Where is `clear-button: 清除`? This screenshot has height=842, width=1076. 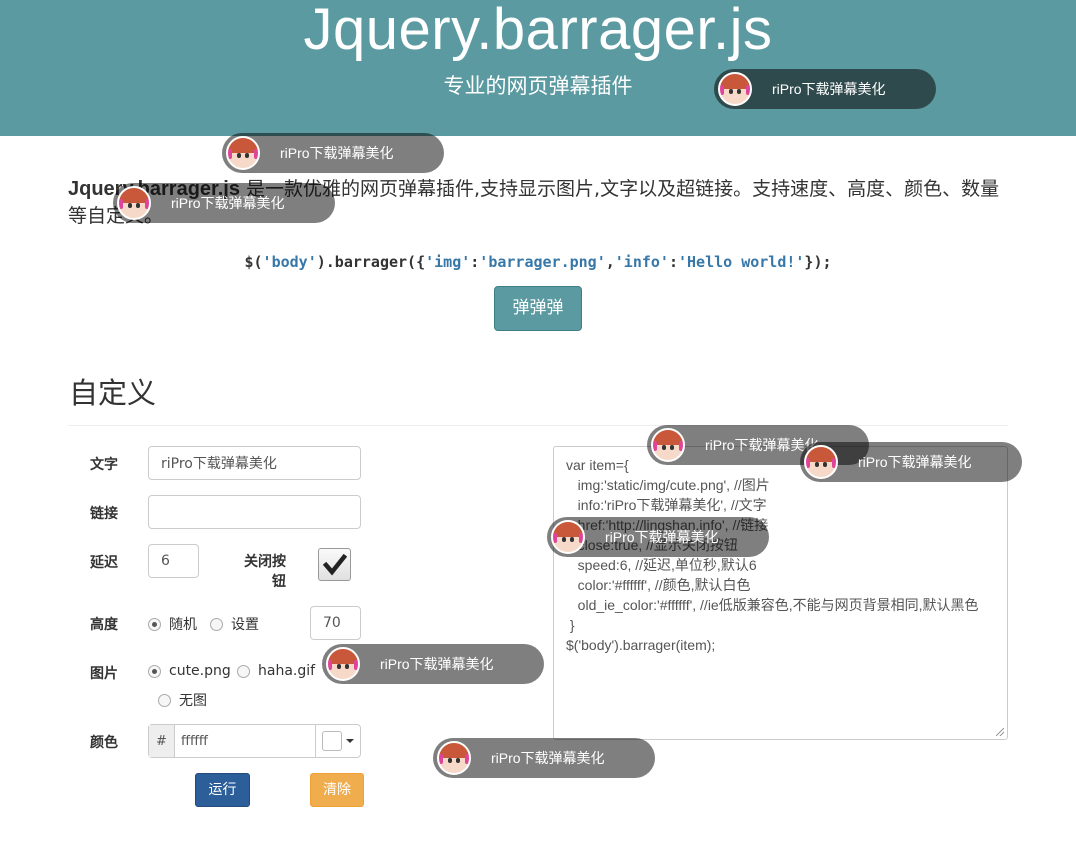
clear-button: 清除 is located at coordinates (337, 790).